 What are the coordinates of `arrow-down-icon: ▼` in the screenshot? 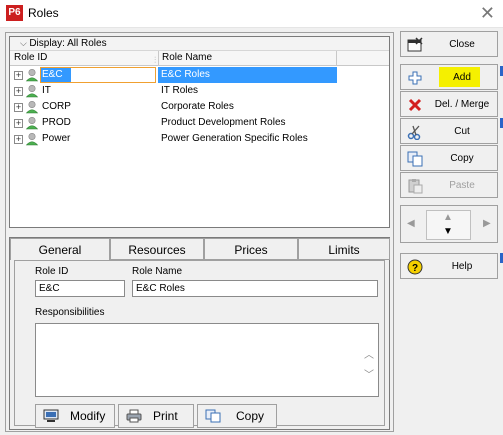 It's located at (448, 231).